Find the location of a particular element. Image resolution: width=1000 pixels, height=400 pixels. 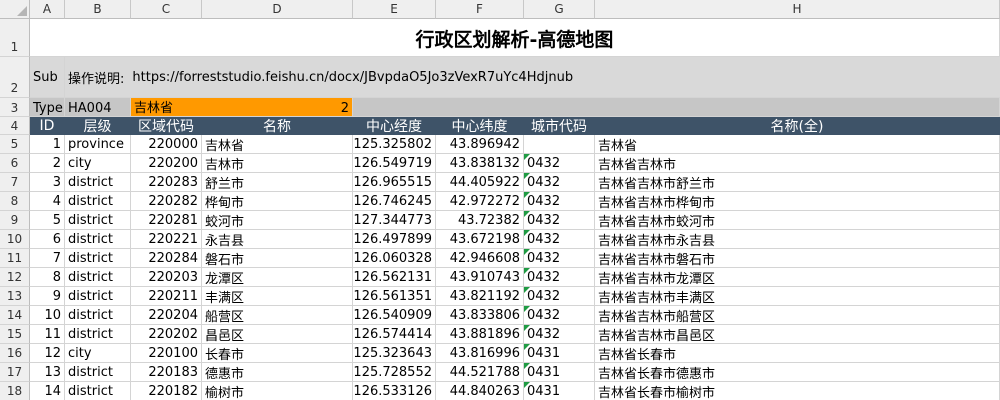

cell-lat: 43.910743 is located at coordinates (480, 277).